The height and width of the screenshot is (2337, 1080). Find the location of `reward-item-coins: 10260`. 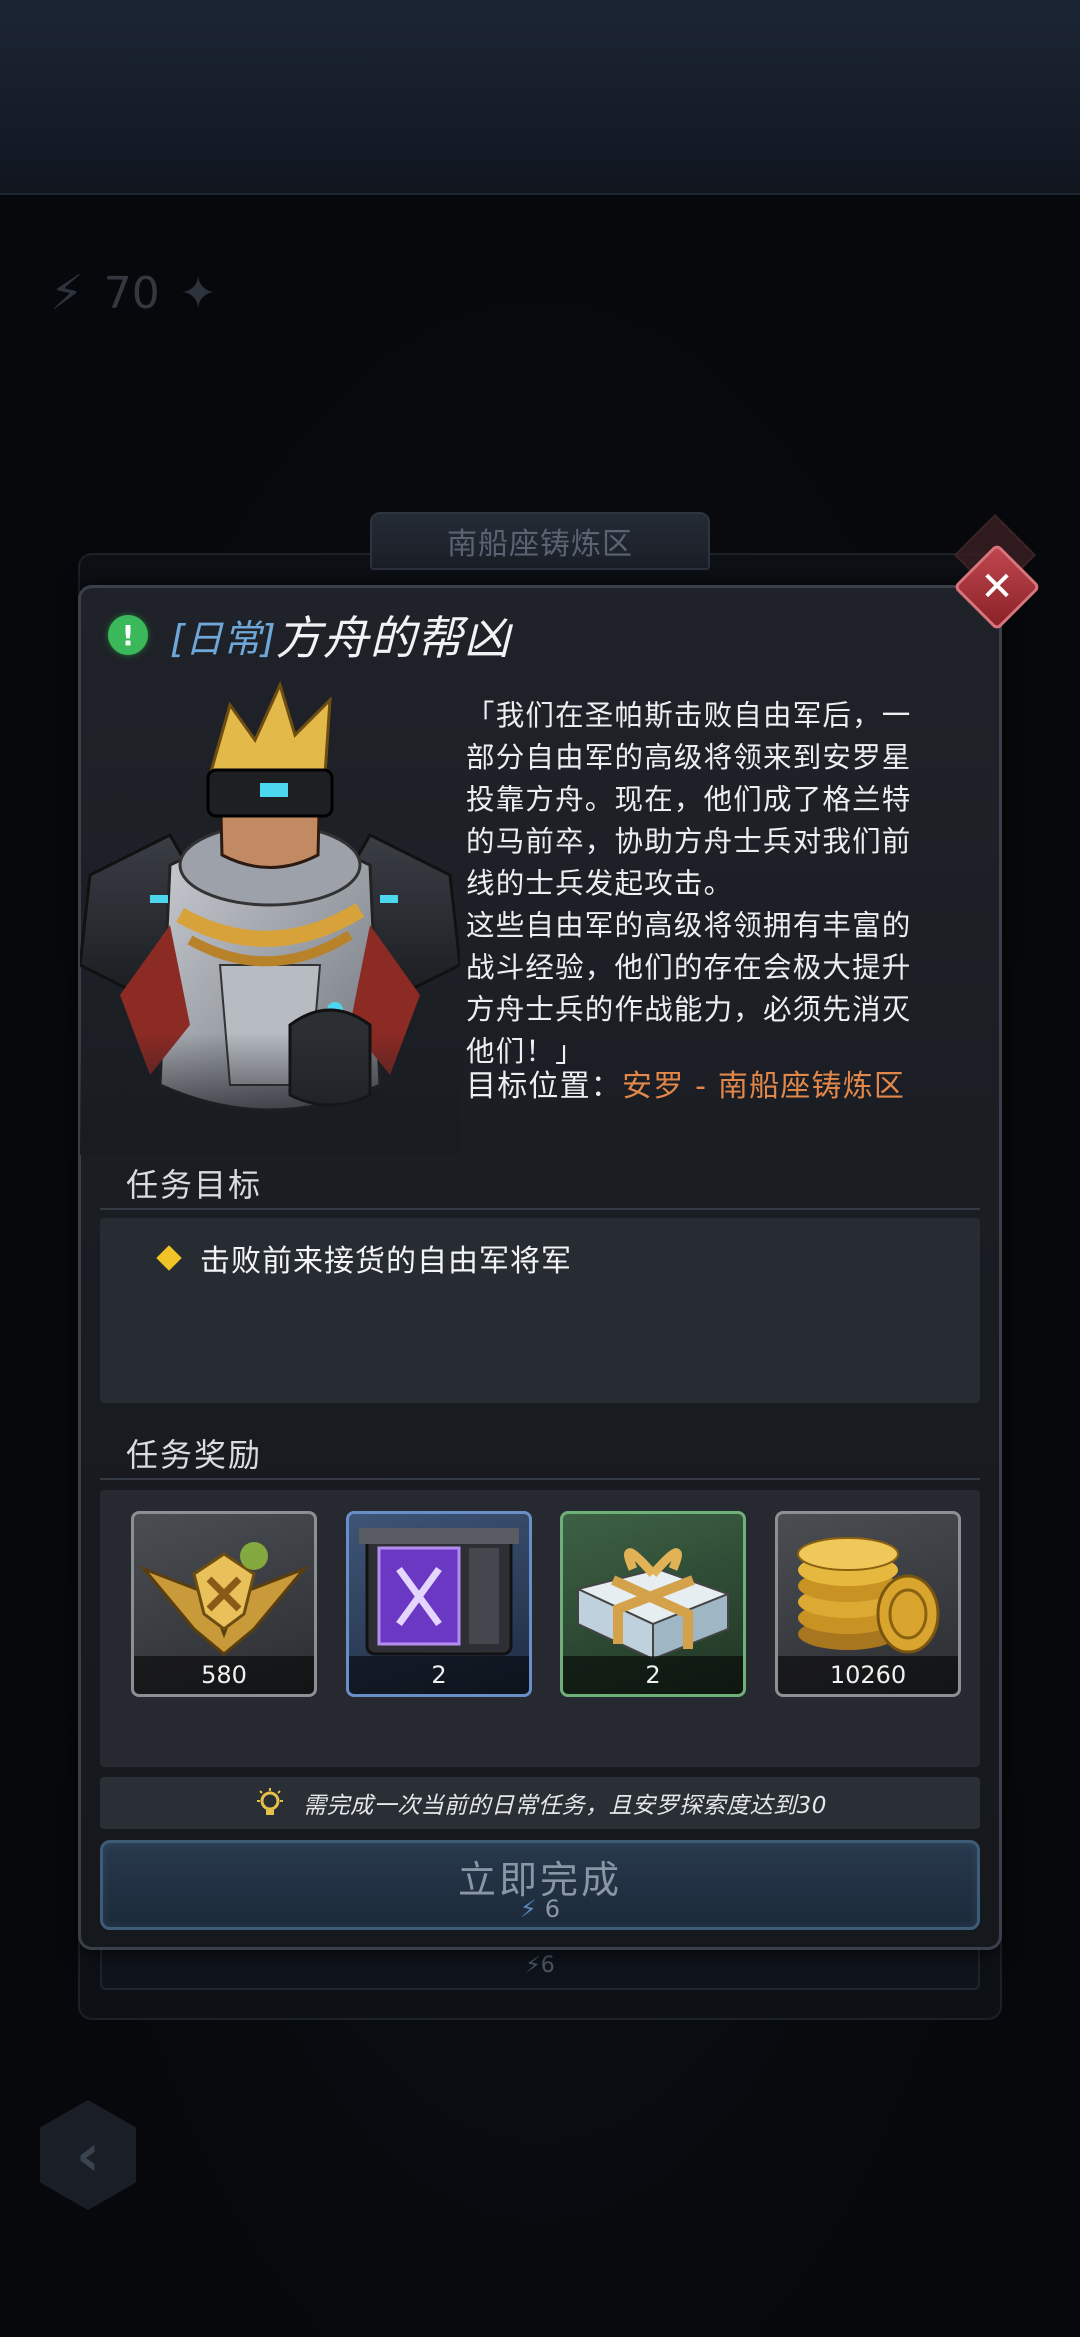

reward-item-coins: 10260 is located at coordinates (868, 1604).